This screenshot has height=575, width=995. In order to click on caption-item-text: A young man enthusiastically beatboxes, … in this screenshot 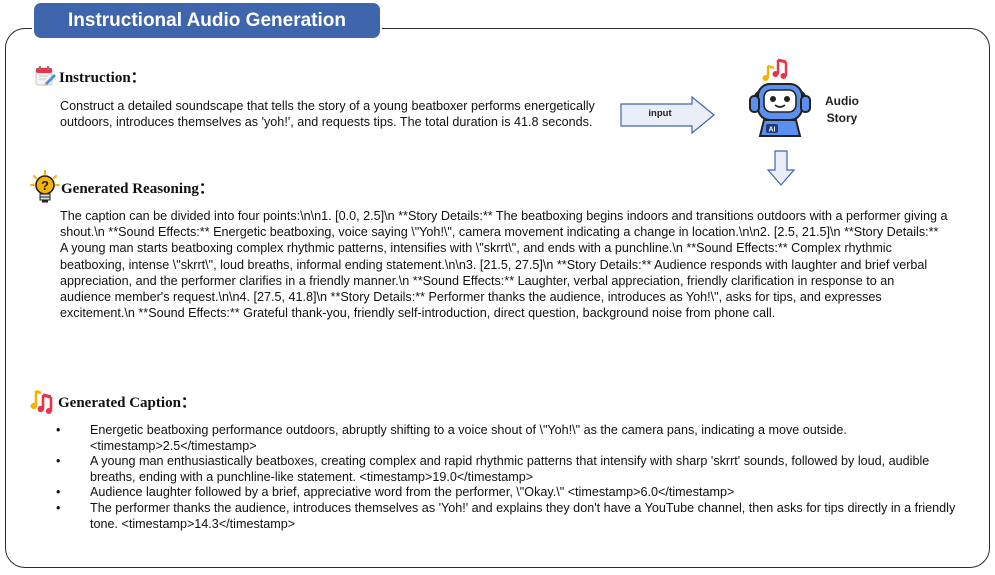, I will do `click(510, 469)`.